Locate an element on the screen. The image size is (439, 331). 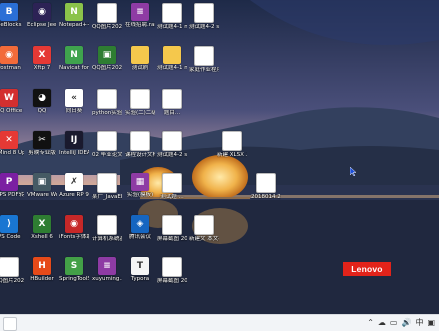
desktop-icon-label: 2018014 2 ...(ixxx is located at coordinates (266, 197).